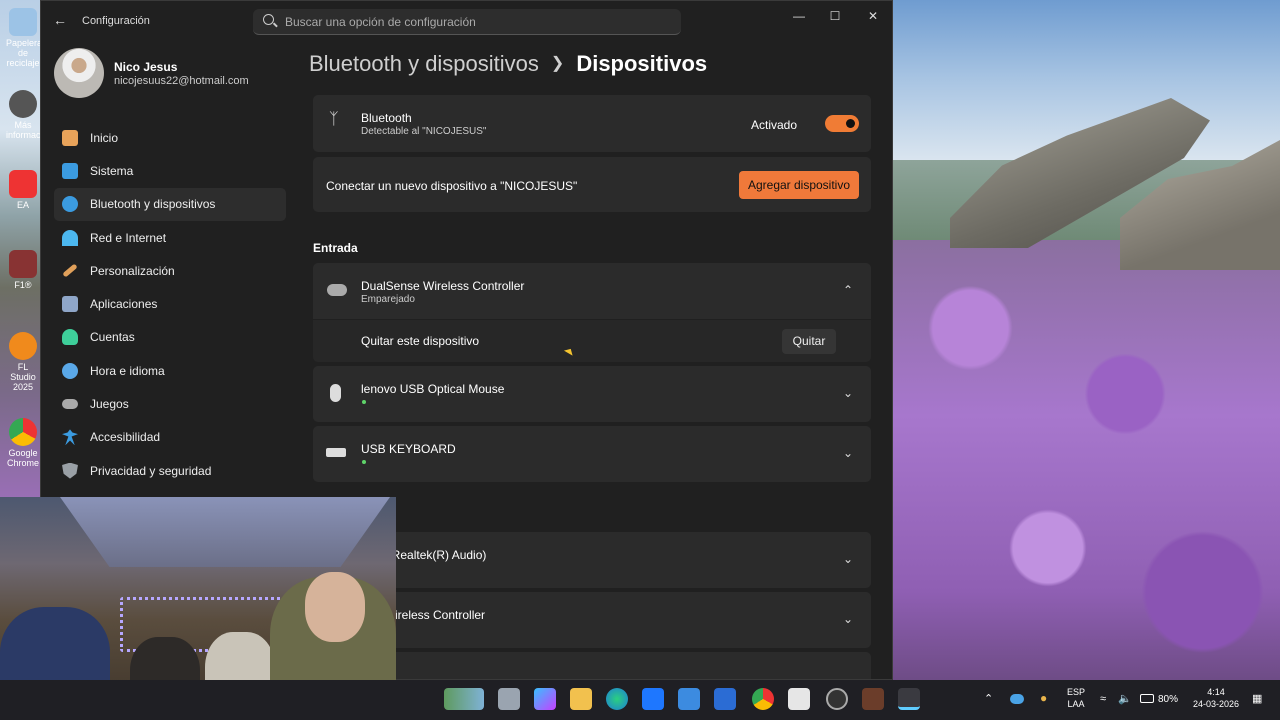  I want to click on wifi-icon: ≈, so click(1103, 699).